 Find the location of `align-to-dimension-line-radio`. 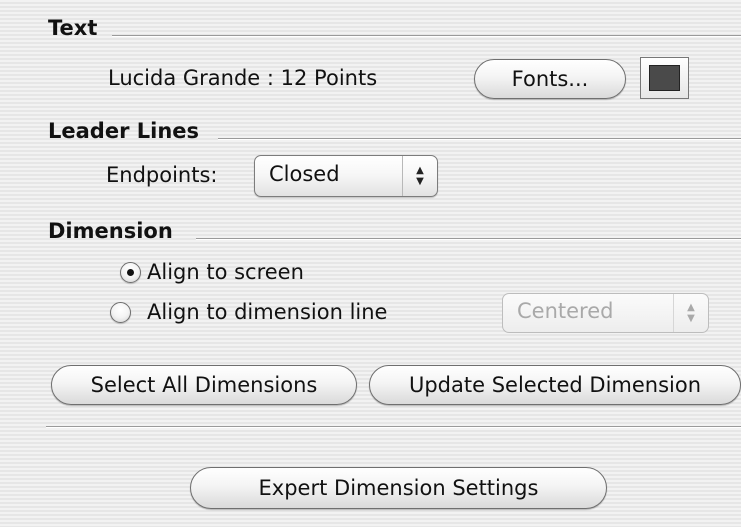

align-to-dimension-line-radio is located at coordinates (120, 312).